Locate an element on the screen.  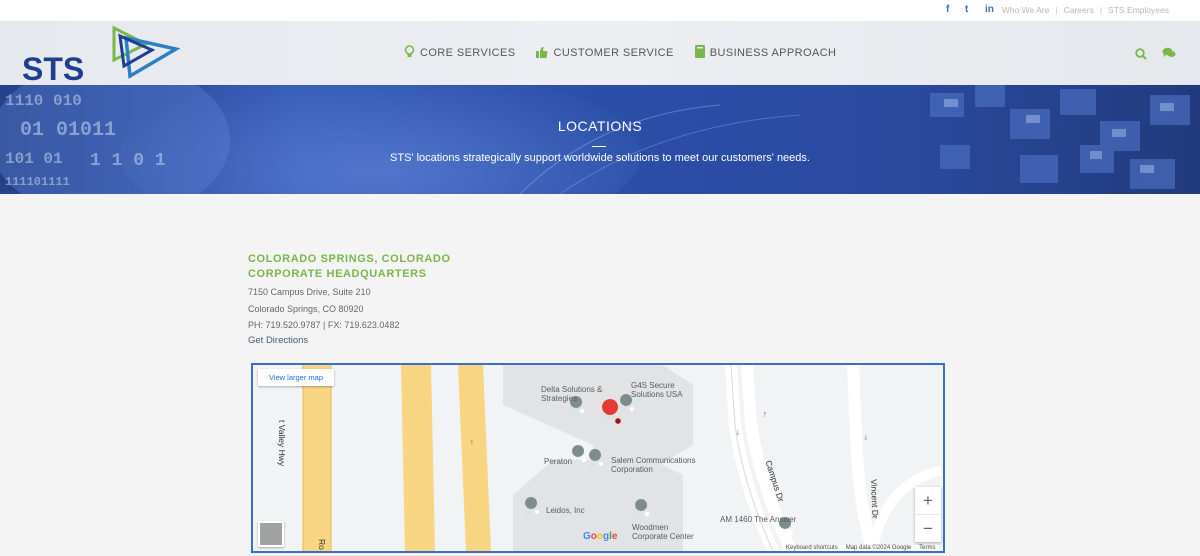
chat-icon is located at coordinates (1169, 55).